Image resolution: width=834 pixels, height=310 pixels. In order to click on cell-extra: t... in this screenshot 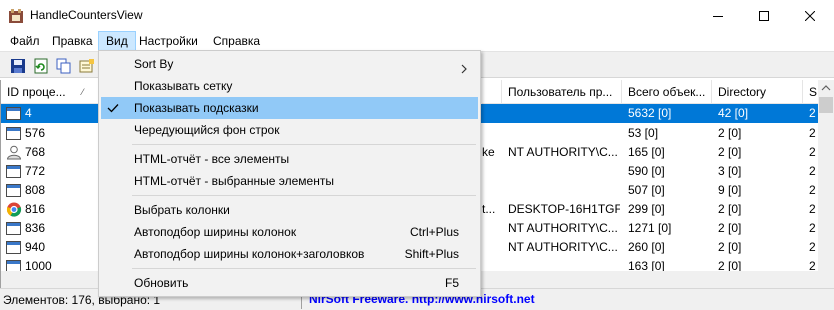, I will do `click(489, 209)`.